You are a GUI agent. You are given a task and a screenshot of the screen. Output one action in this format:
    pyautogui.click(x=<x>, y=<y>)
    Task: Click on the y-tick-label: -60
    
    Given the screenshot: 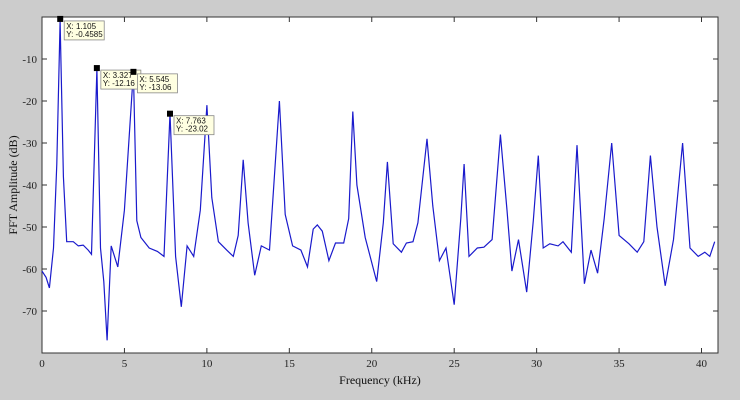 What is the action you would take?
    pyautogui.click(x=29, y=270)
    